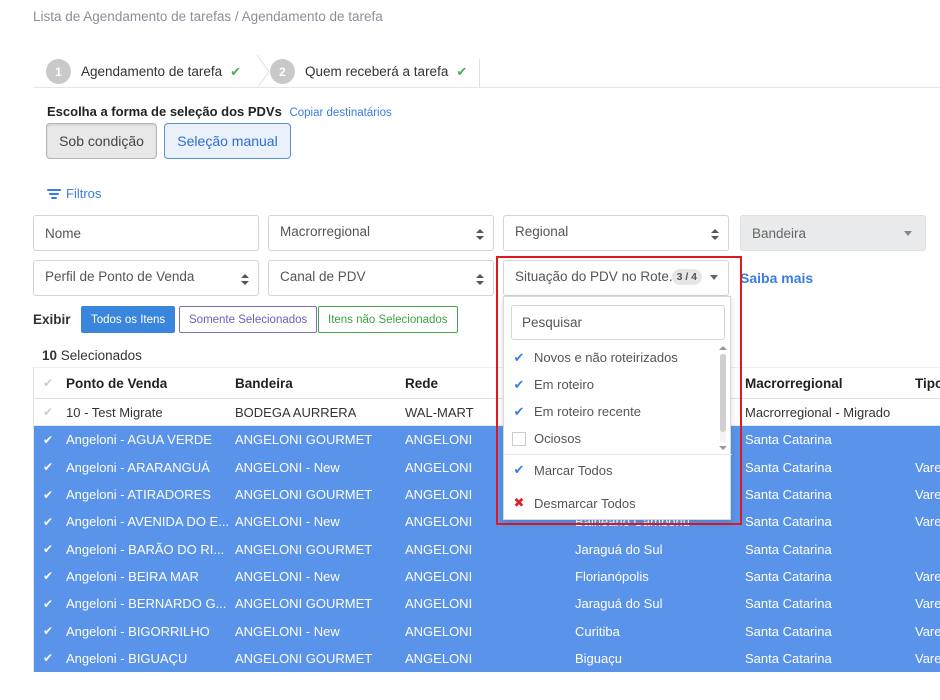  Describe the element at coordinates (833, 233) in the screenshot. I see `bandeira-select: Bandeira` at that location.